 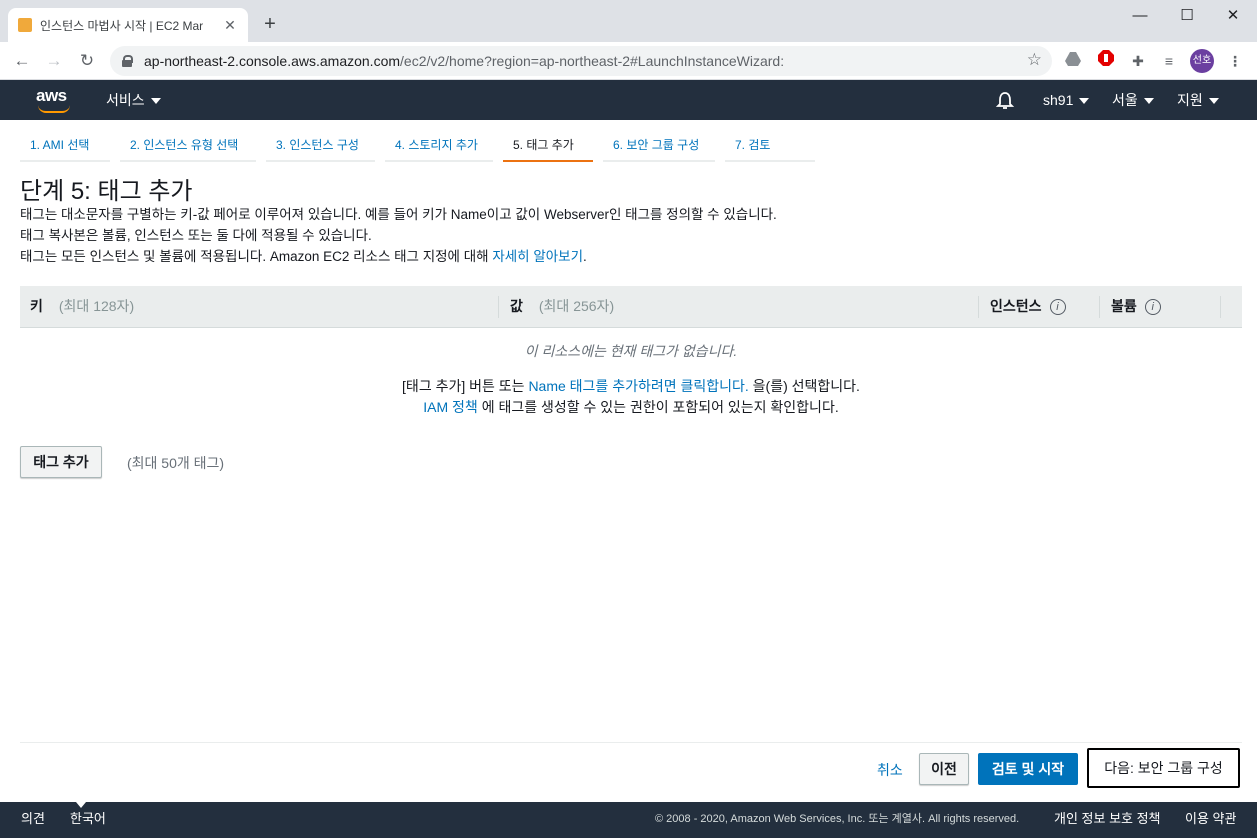 I want to click on region-label: 서울, so click(x=1125, y=100).